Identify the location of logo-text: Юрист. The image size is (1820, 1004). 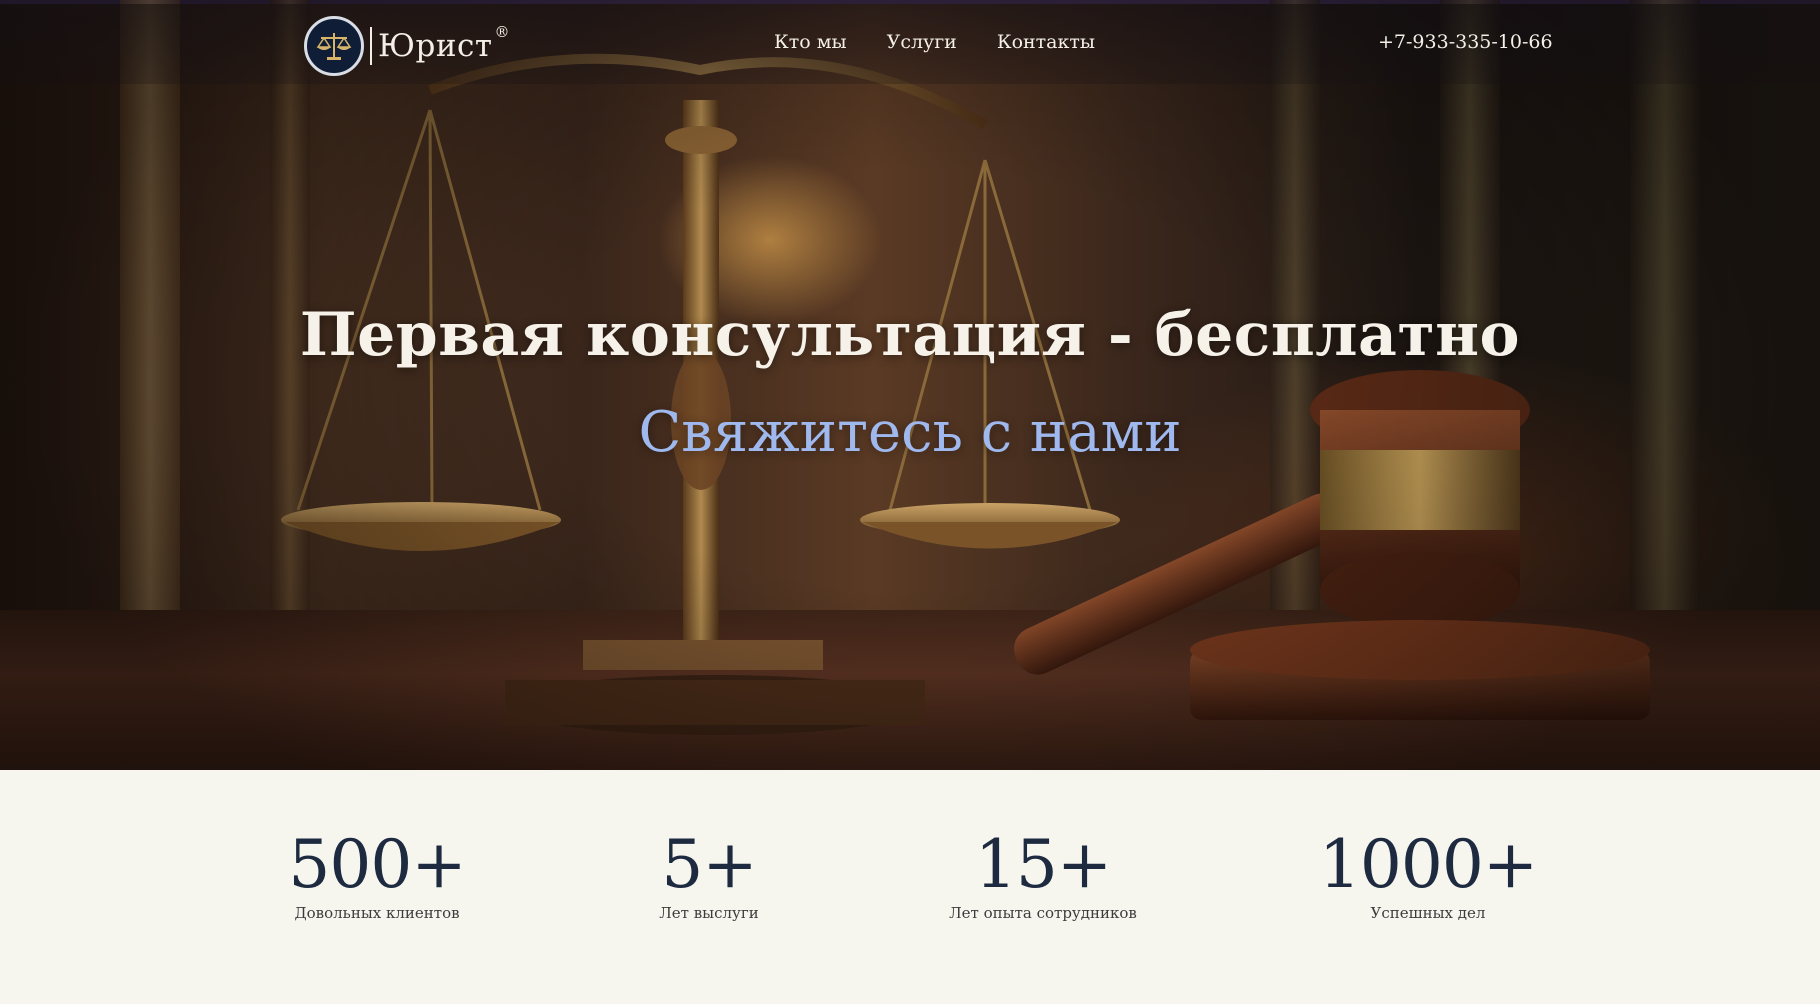
(435, 46).